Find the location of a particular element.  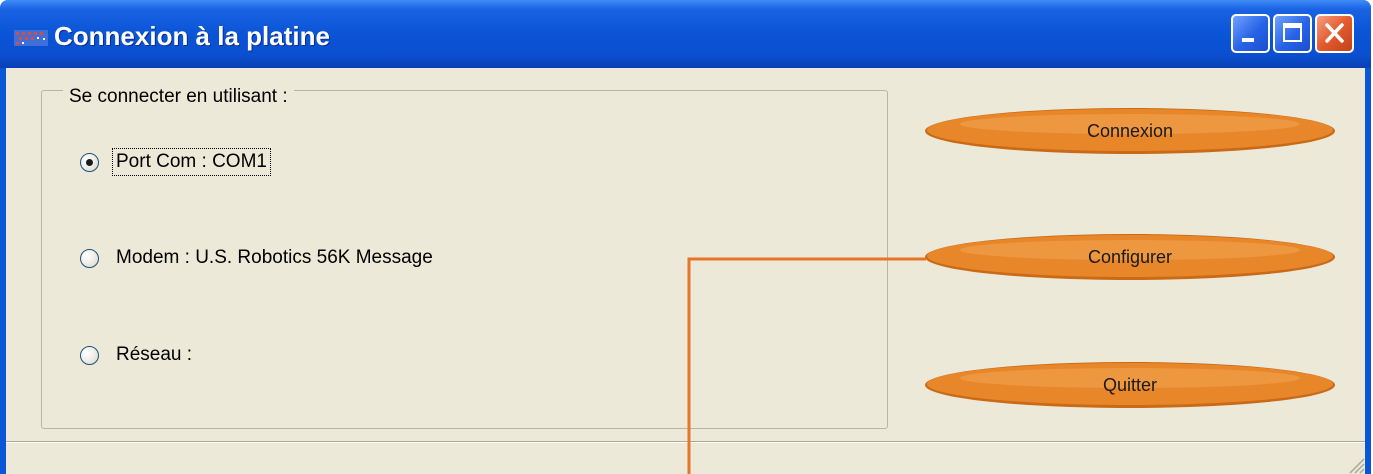

connect-button-label: Connexion is located at coordinates (1130, 131).